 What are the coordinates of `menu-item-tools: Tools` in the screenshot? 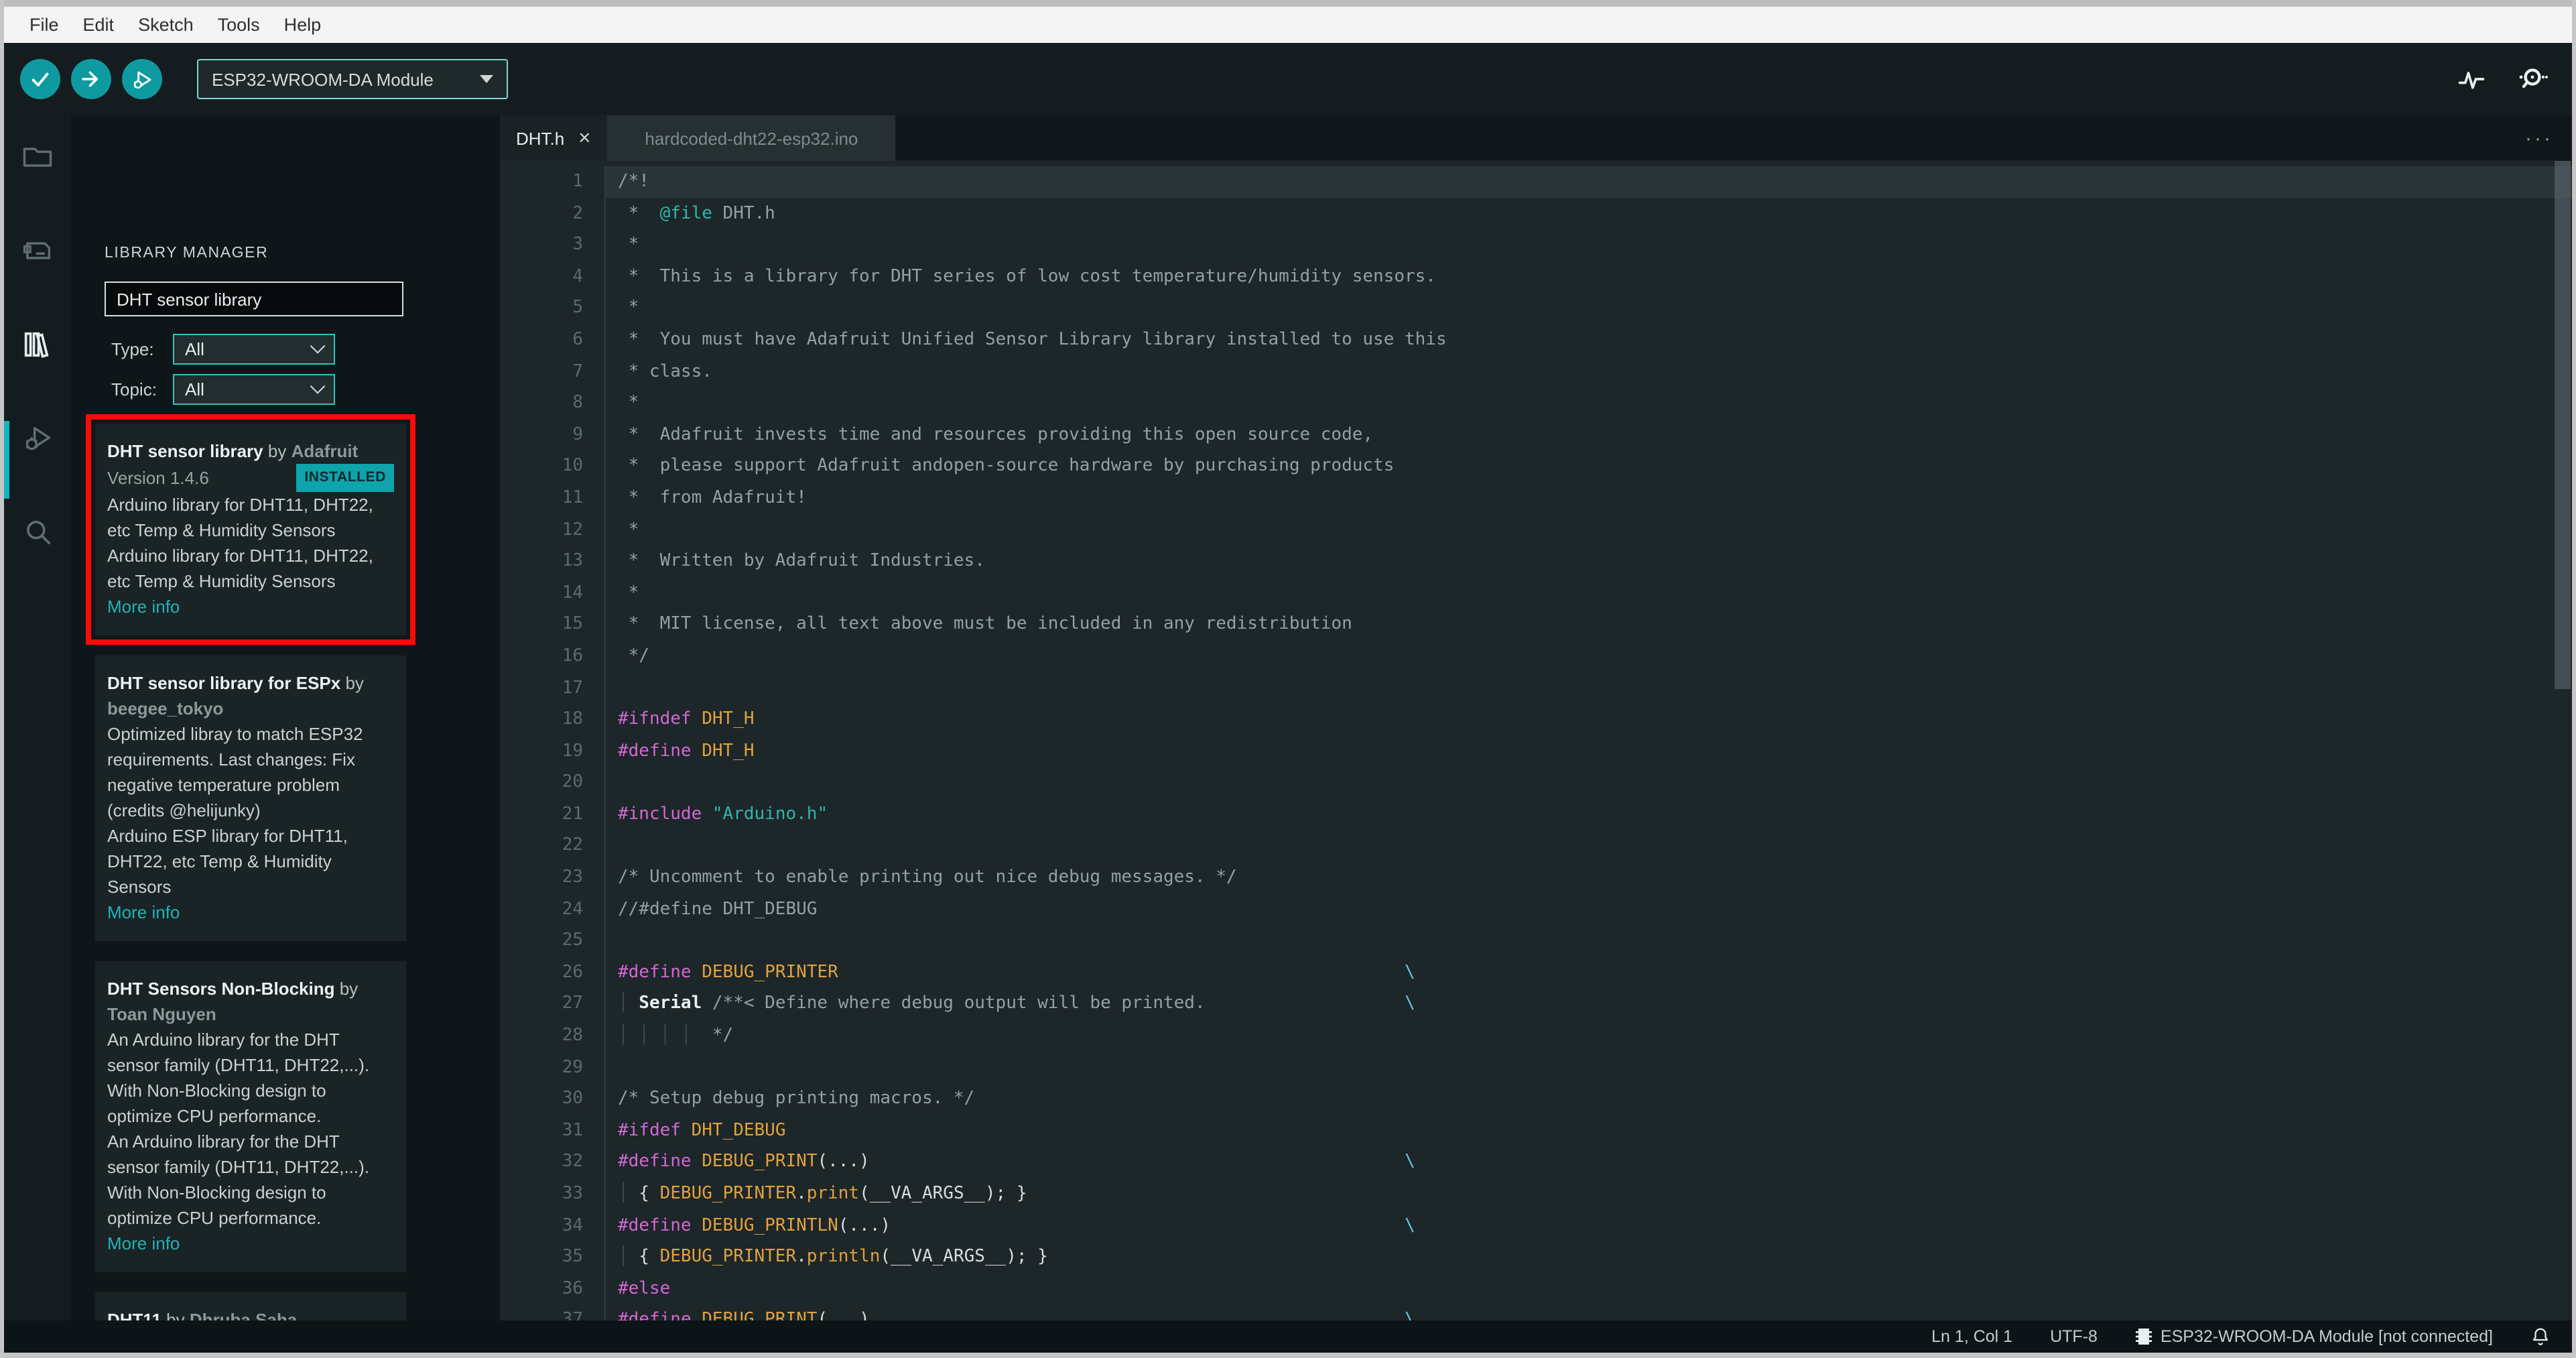 It's located at (239, 25).